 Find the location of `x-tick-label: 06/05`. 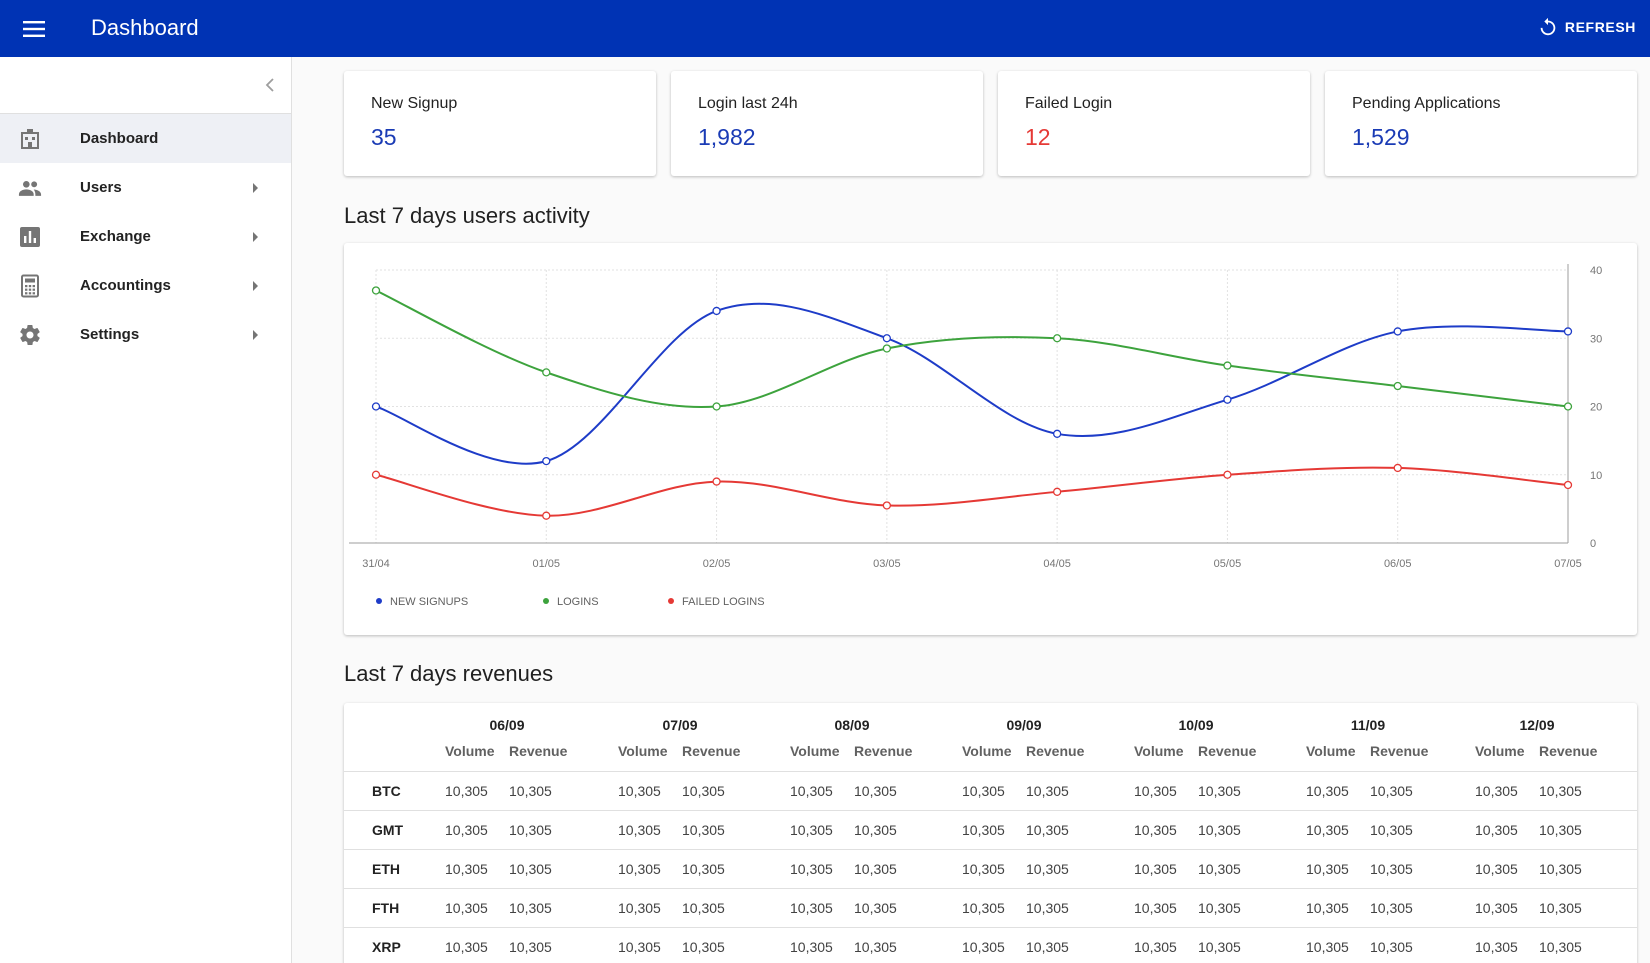

x-tick-label: 06/05 is located at coordinates (1398, 564).